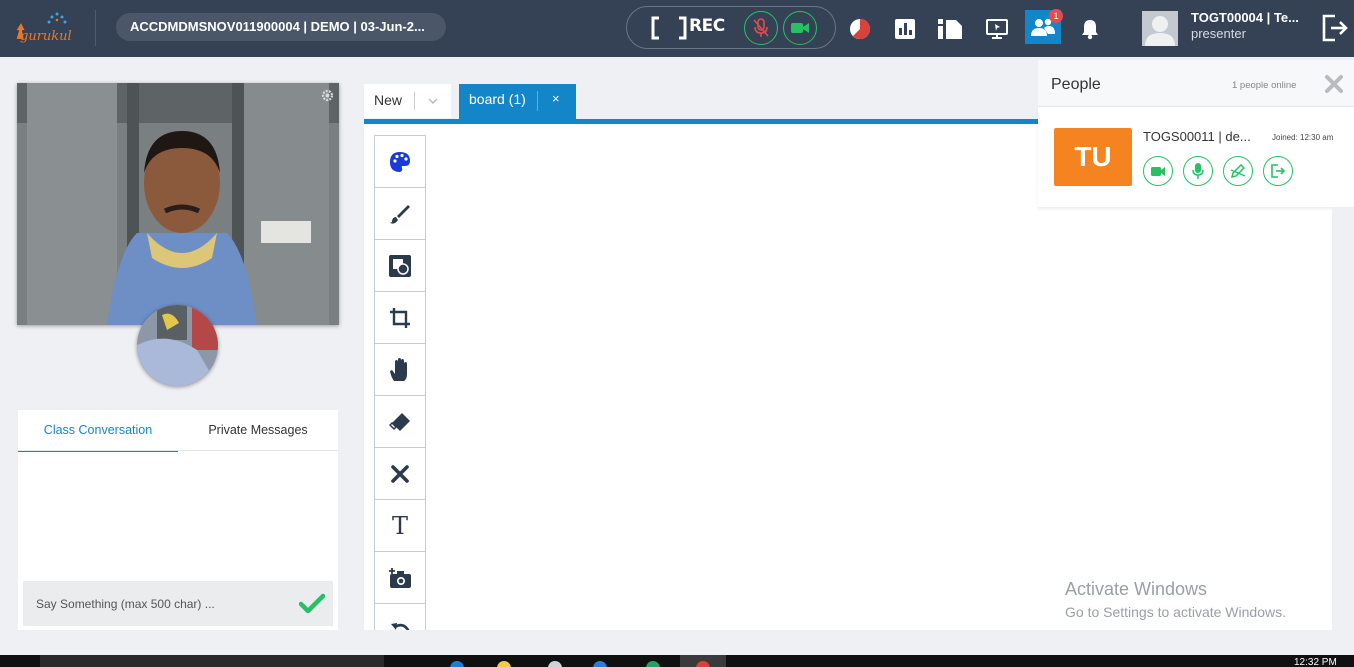 The width and height of the screenshot is (1354, 667). I want to click on tool-brush-button, so click(400, 214).